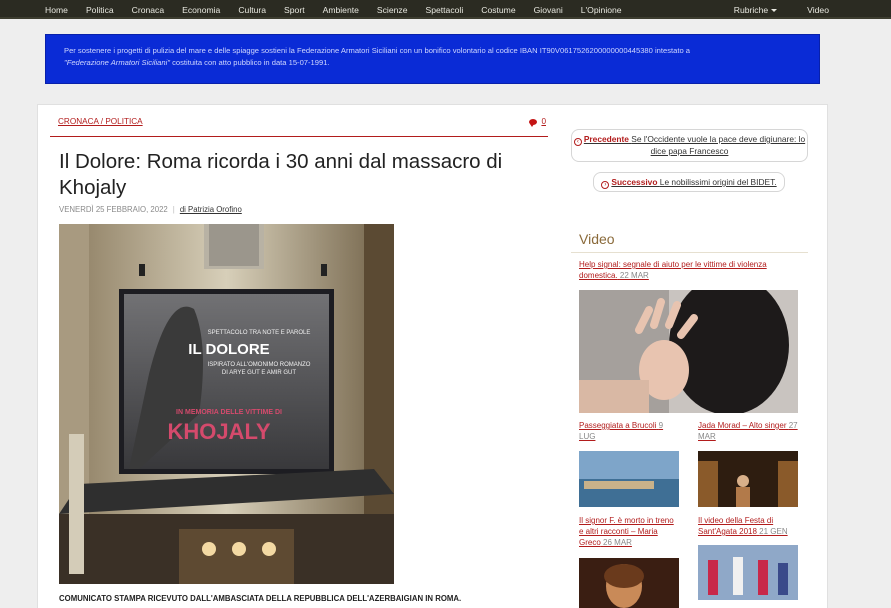 The width and height of the screenshot is (891, 608). What do you see at coordinates (201, 10) in the screenshot?
I see `nav-item-economia: Economia` at bounding box center [201, 10].